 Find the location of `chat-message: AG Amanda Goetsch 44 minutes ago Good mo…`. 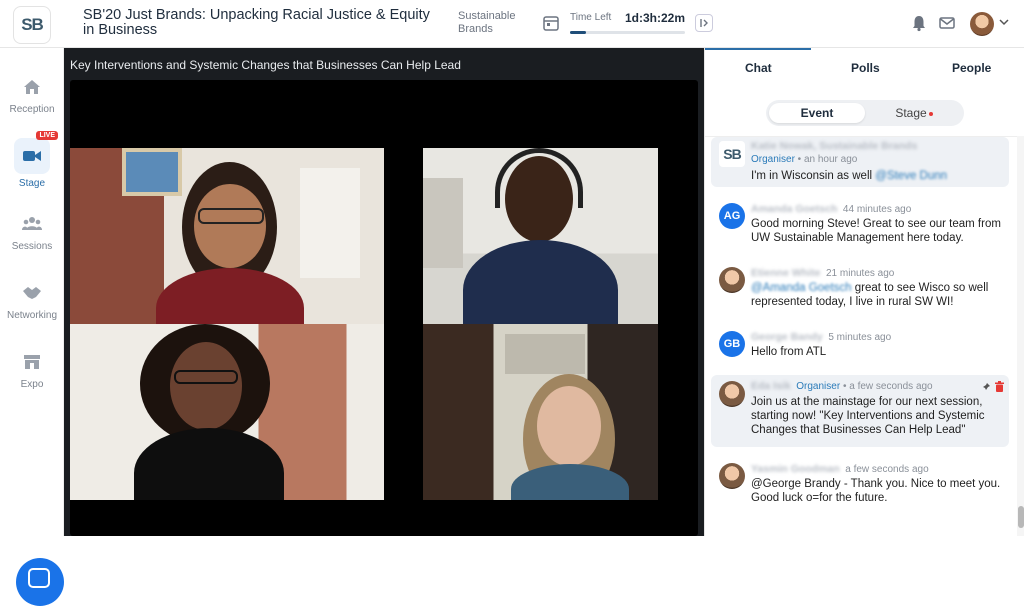

chat-message: AG Amanda Goetsch 44 minutes ago Good mo… is located at coordinates (860, 224).